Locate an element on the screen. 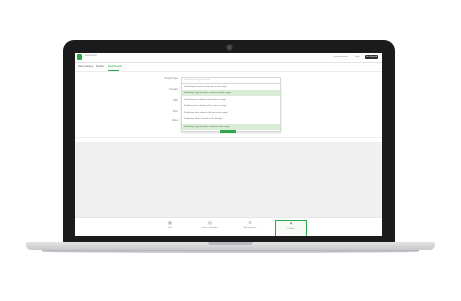 Image resolution: width=461 pixels, height=301 pixels. laptop-notch is located at coordinates (230, 243).